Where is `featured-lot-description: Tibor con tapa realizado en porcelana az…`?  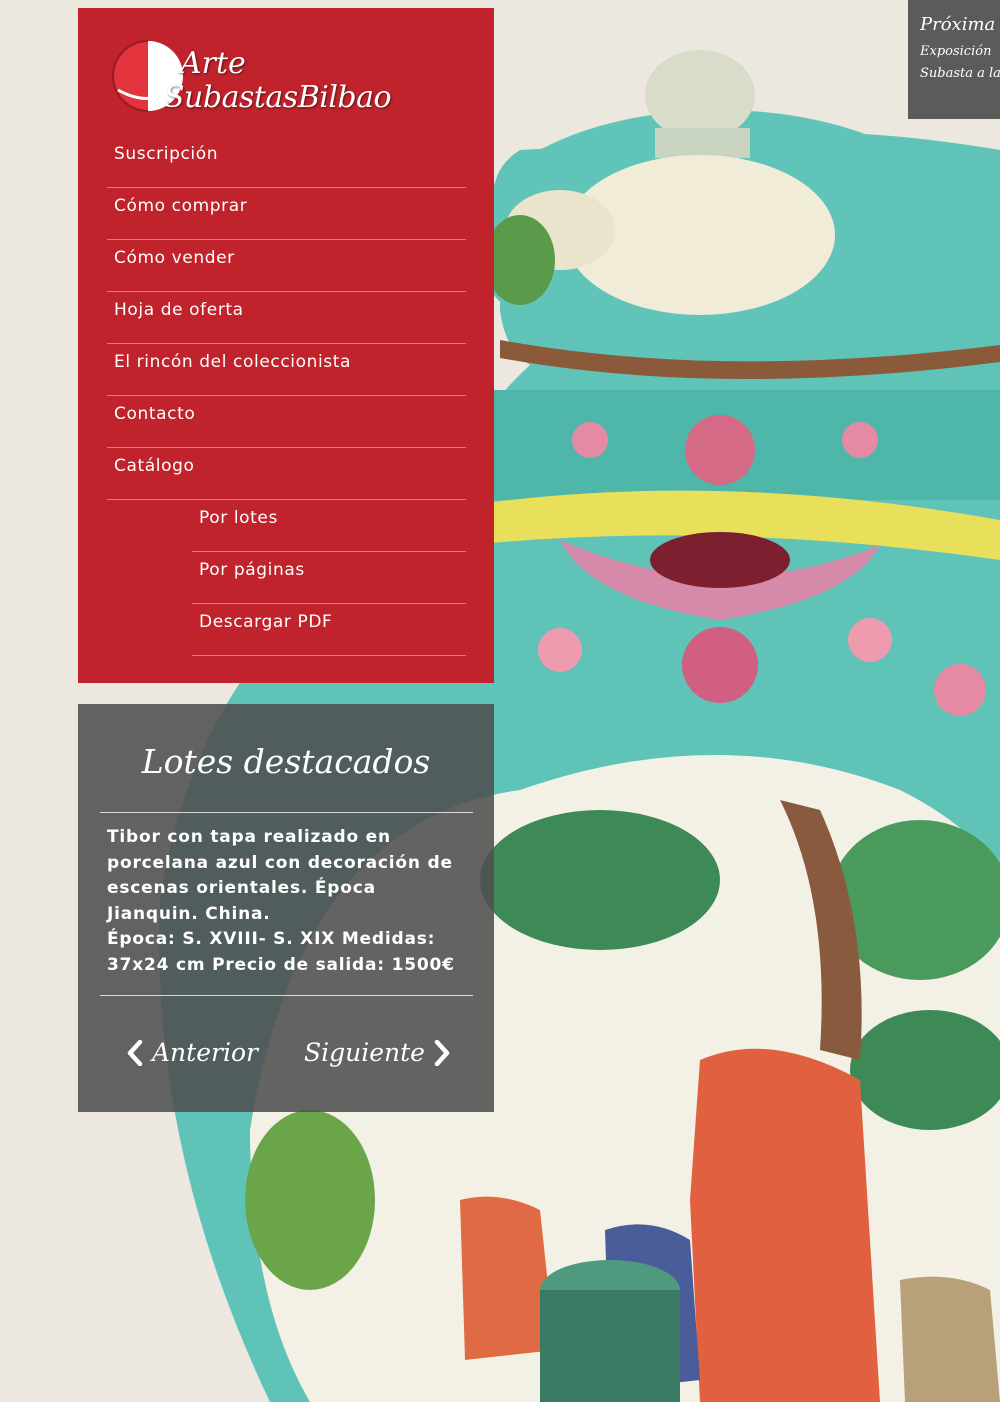
featured-lot-description: Tibor con tapa realizado en porcelana az… is located at coordinates (290, 901).